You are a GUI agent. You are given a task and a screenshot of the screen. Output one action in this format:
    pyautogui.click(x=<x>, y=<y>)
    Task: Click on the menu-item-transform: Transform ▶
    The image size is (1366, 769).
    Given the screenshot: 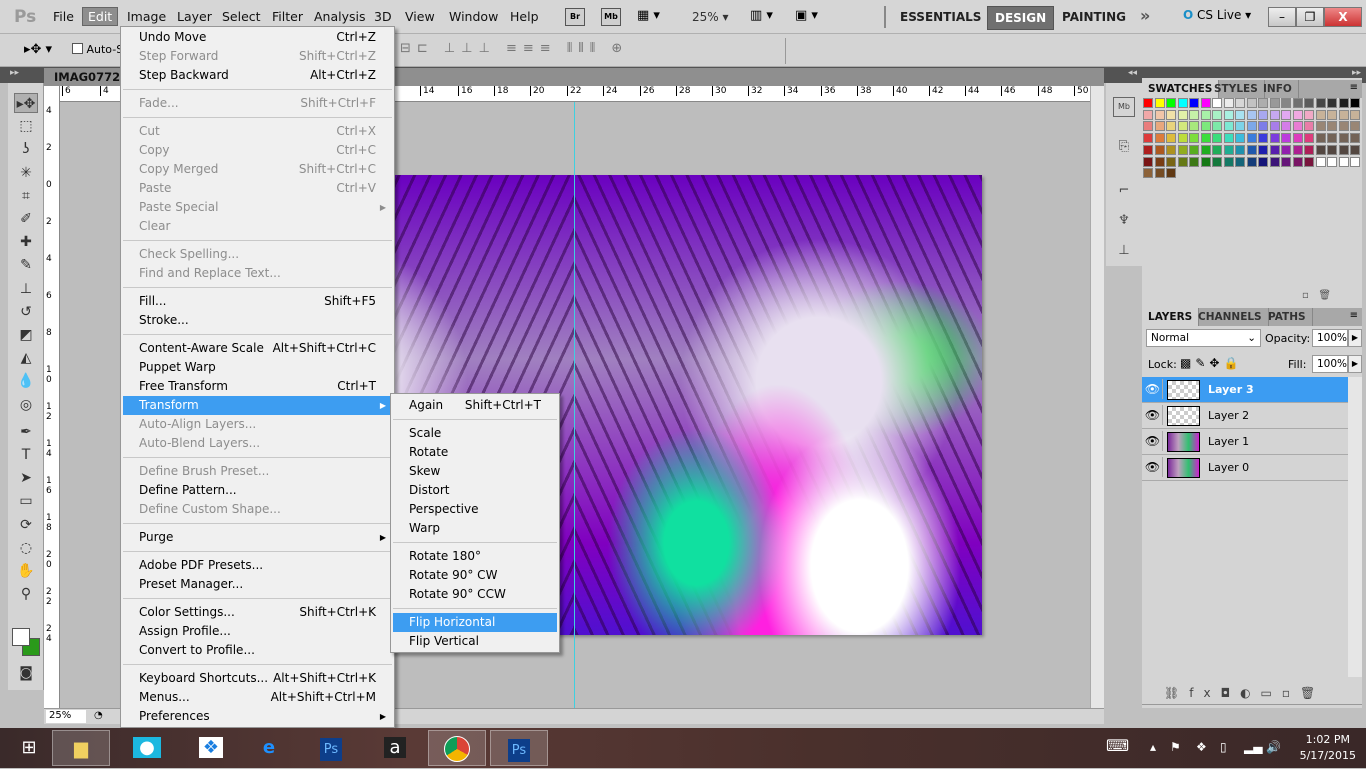 What is the action you would take?
    pyautogui.click(x=257, y=405)
    